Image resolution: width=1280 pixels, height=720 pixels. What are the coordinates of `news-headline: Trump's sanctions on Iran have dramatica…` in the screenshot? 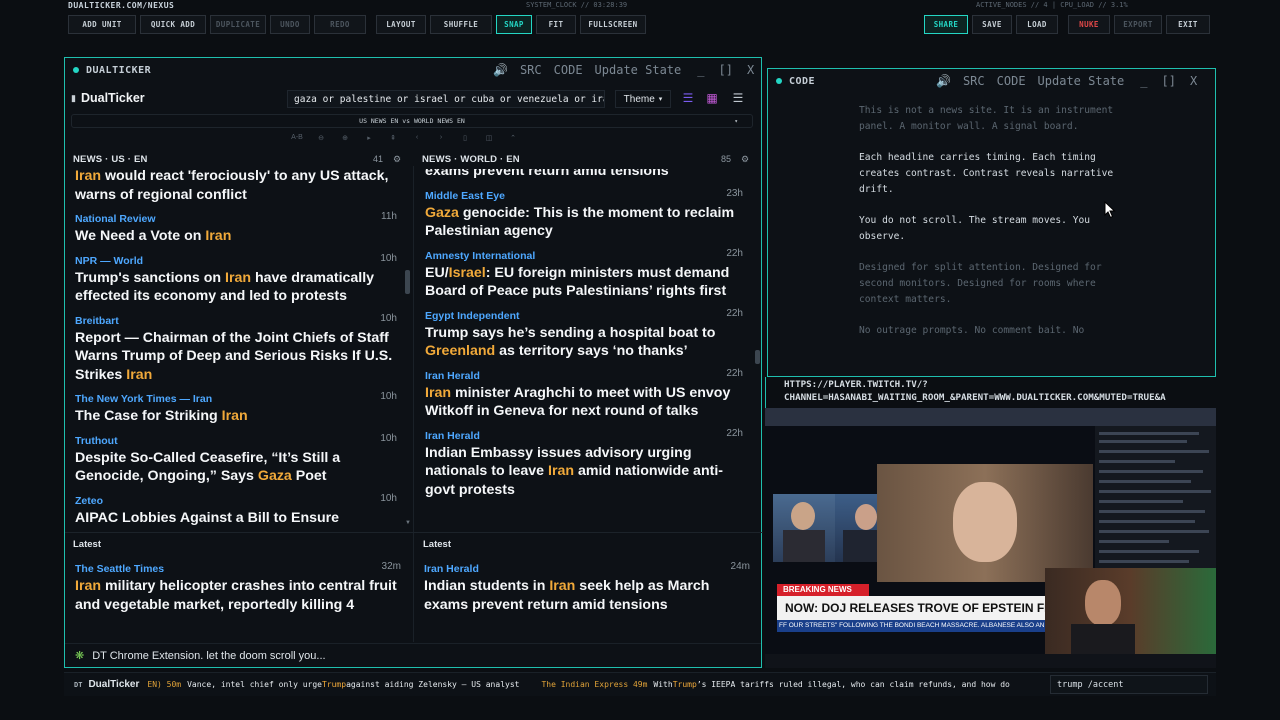 It's located at (237, 287).